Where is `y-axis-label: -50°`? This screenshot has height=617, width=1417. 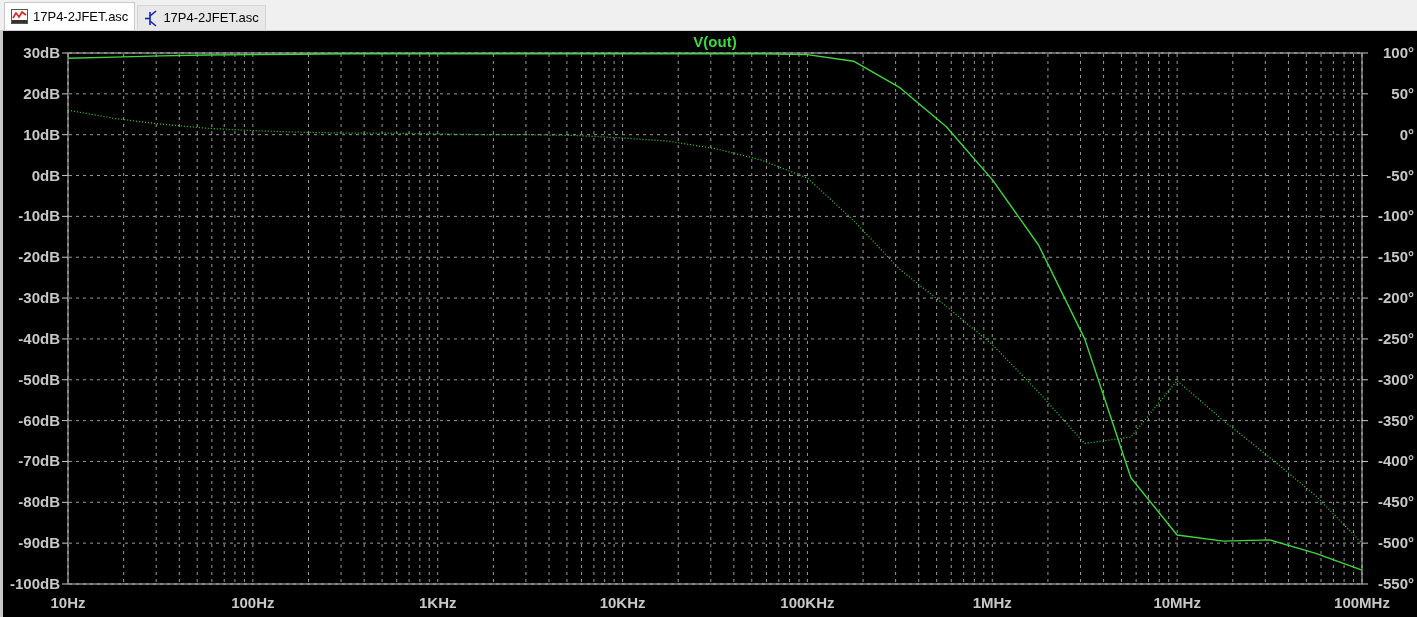 y-axis-label: -50° is located at coordinates (1400, 175).